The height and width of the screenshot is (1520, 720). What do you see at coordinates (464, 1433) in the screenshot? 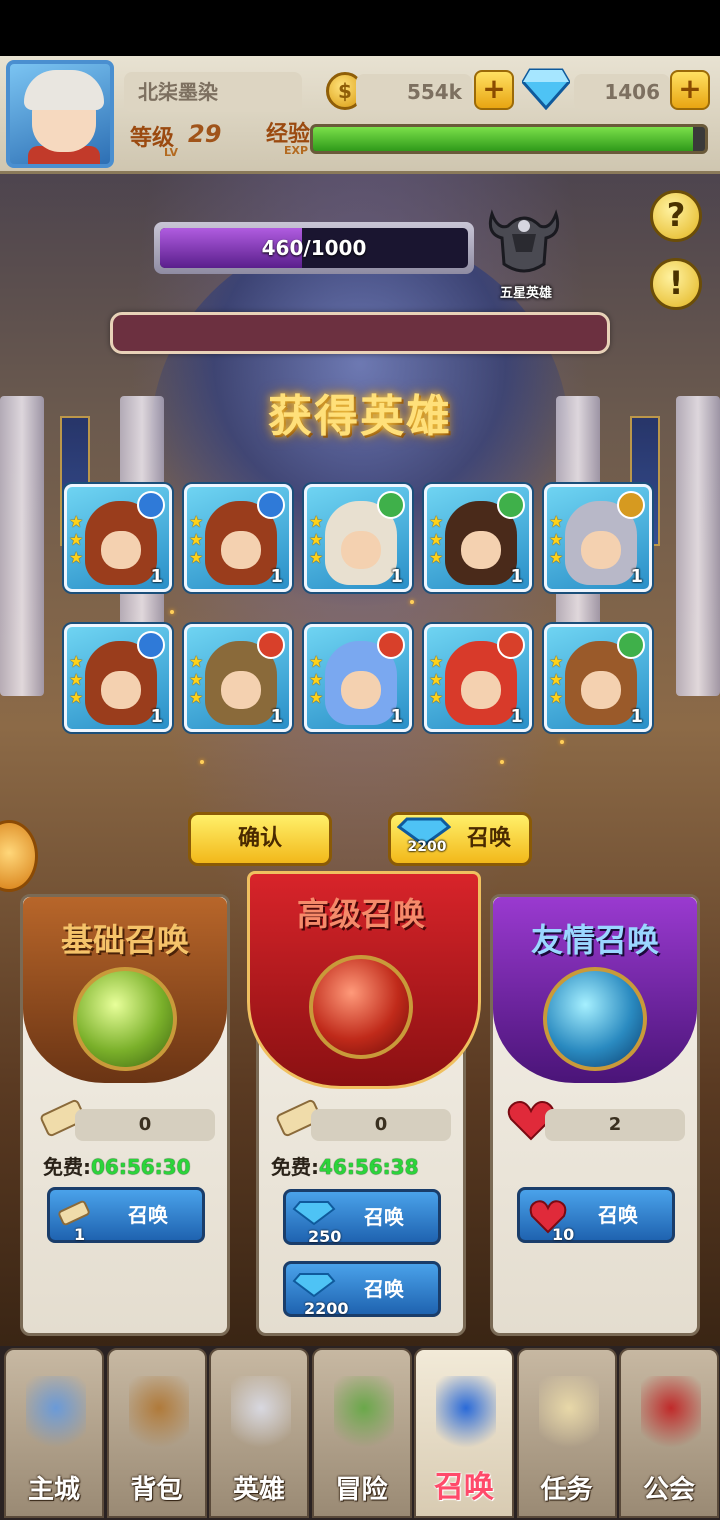
I see `nav-tab: 召唤` at bounding box center [464, 1433].